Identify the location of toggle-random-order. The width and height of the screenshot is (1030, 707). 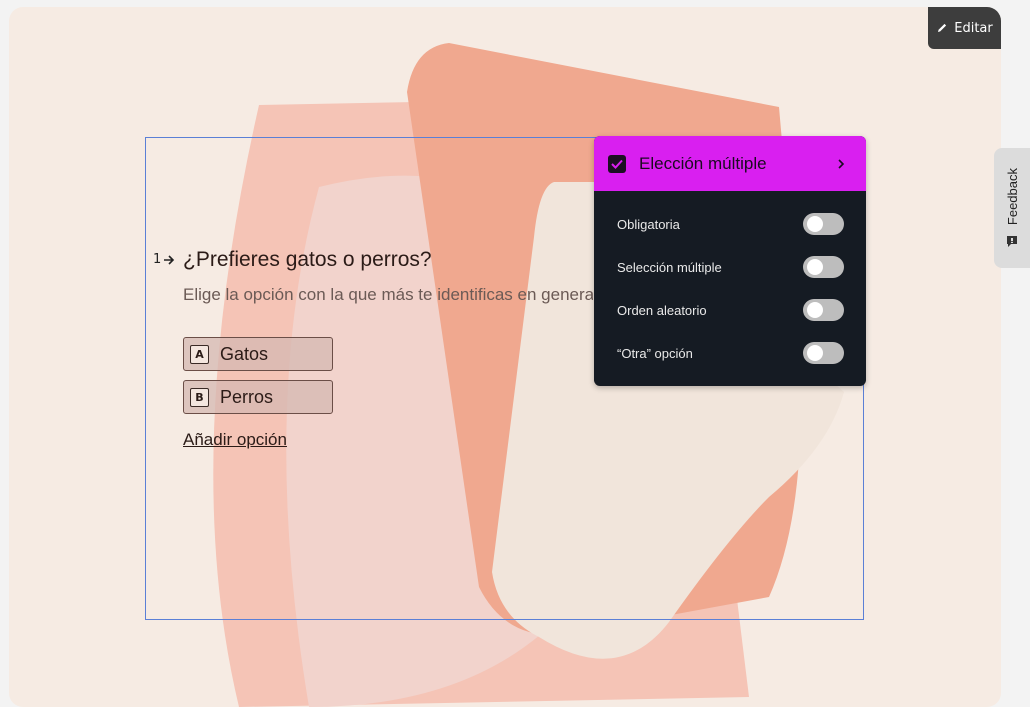
(823, 310).